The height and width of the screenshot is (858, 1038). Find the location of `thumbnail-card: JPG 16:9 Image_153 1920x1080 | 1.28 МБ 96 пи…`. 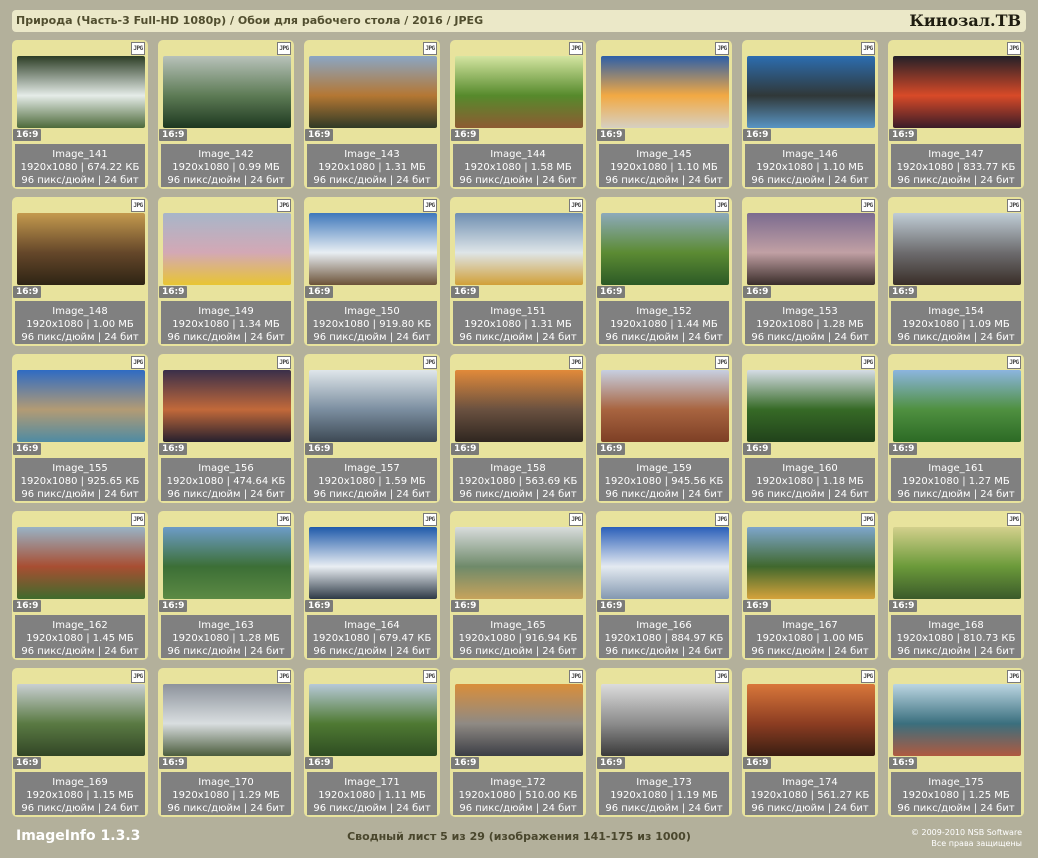

thumbnail-card: JPG 16:9 Image_153 1920x1080 | 1.28 МБ 96 пи… is located at coordinates (810, 271).